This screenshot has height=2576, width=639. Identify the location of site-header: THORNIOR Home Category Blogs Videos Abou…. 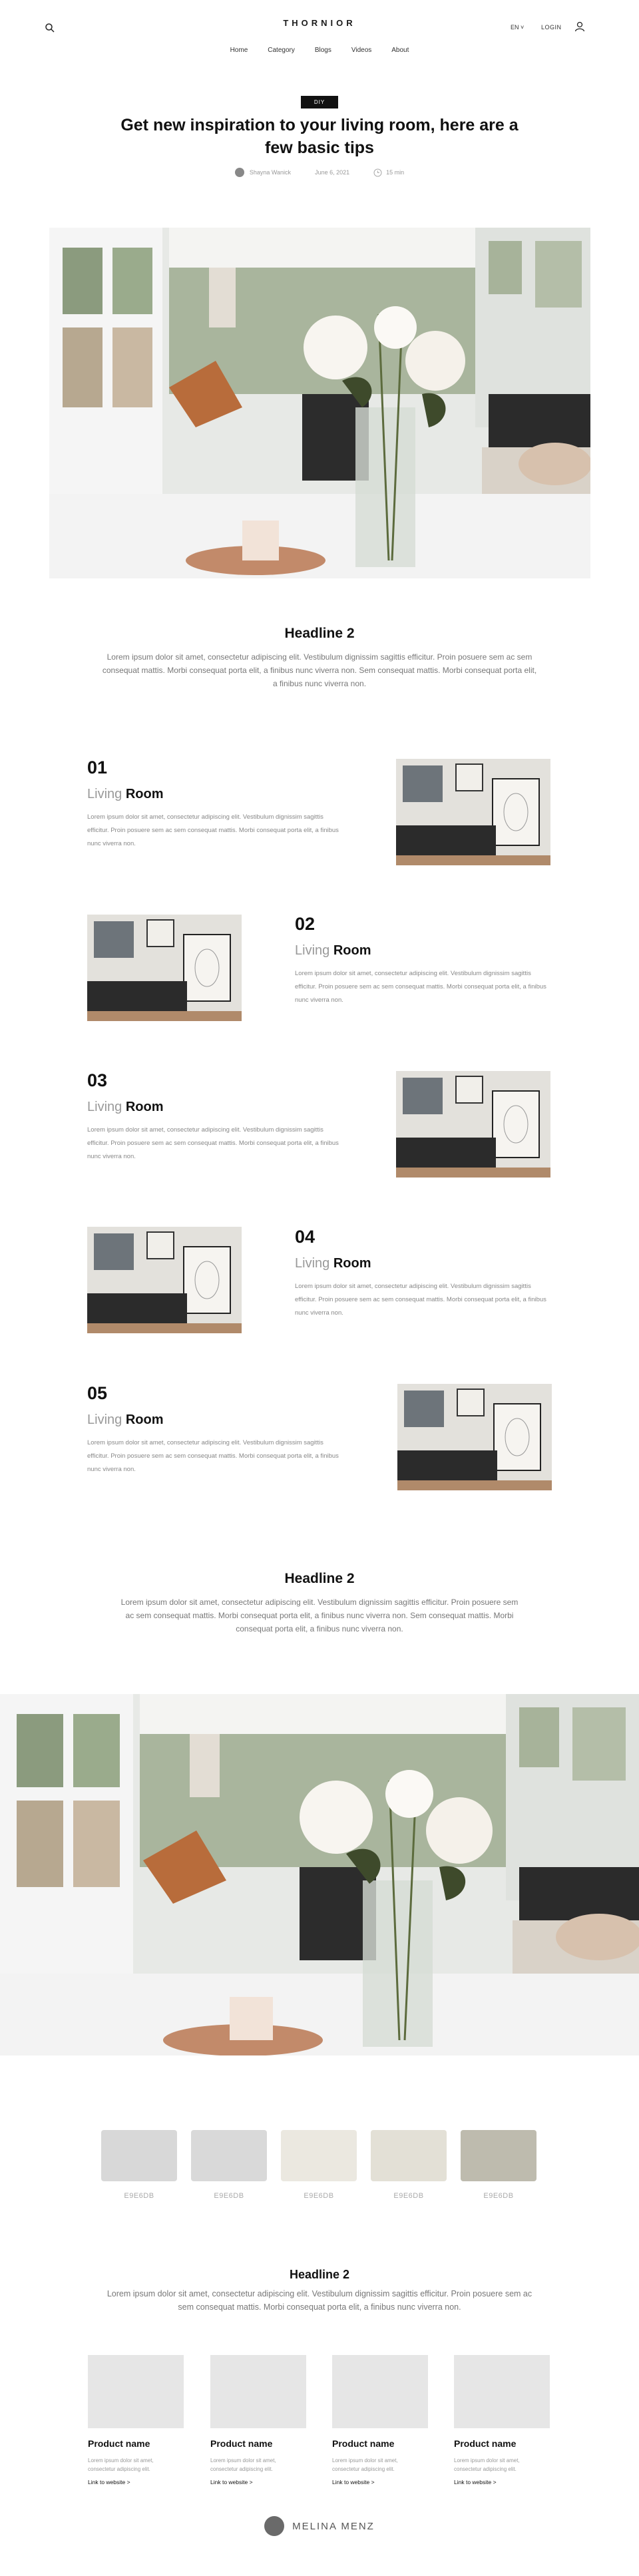
(319, 33).